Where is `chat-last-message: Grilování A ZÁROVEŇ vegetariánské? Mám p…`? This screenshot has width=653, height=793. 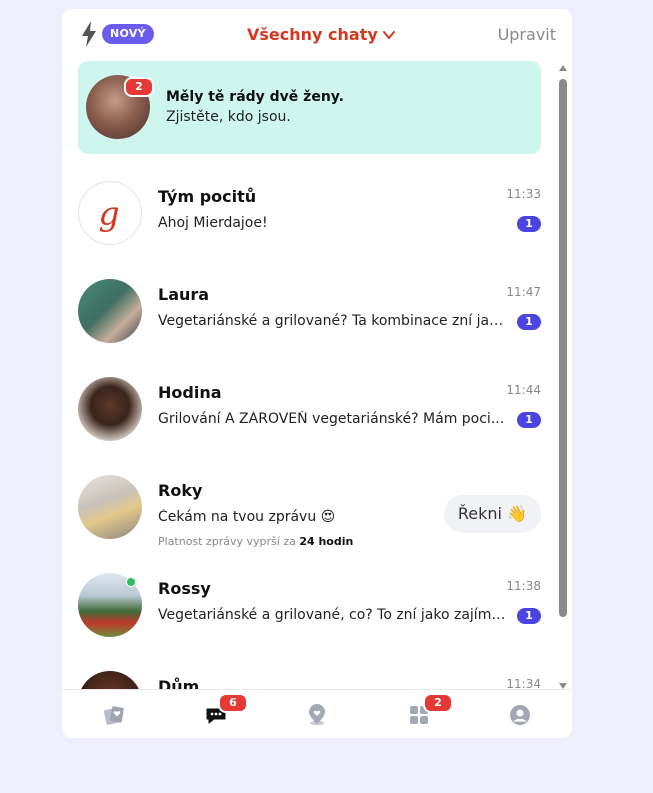
chat-last-message: Grilování A ZÁROVEŇ vegetariánské? Mám p… is located at coordinates (331, 419).